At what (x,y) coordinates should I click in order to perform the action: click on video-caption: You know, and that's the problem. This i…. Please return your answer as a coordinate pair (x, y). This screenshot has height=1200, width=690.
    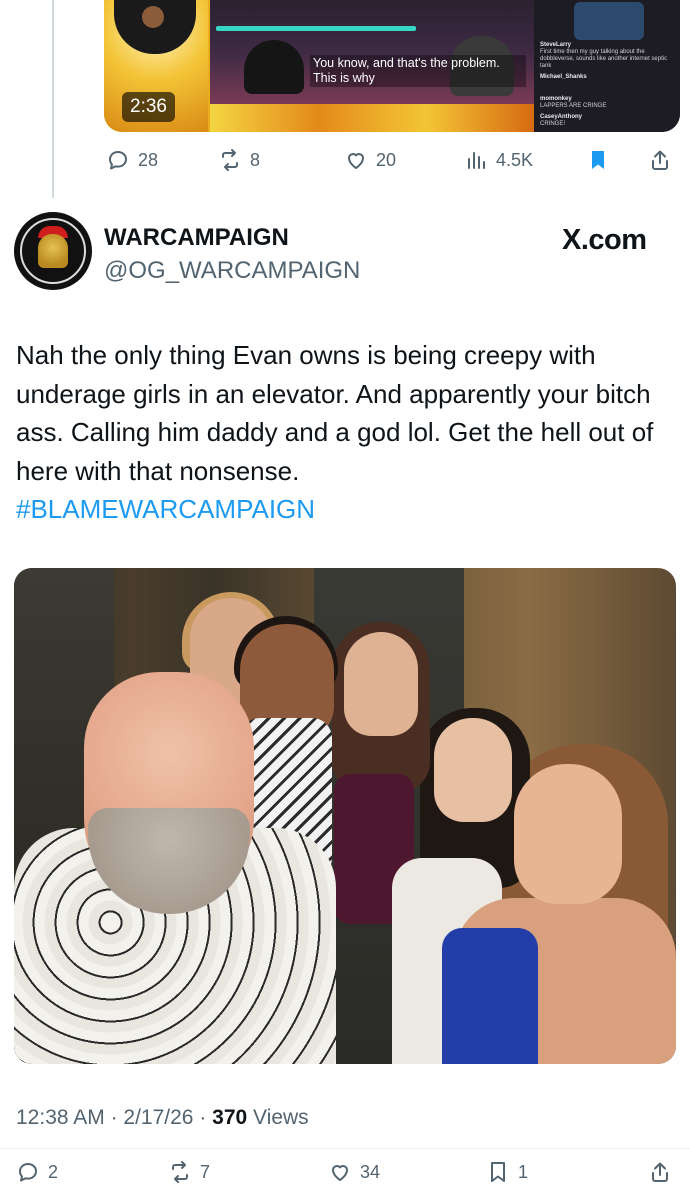
    Looking at the image, I should click on (418, 71).